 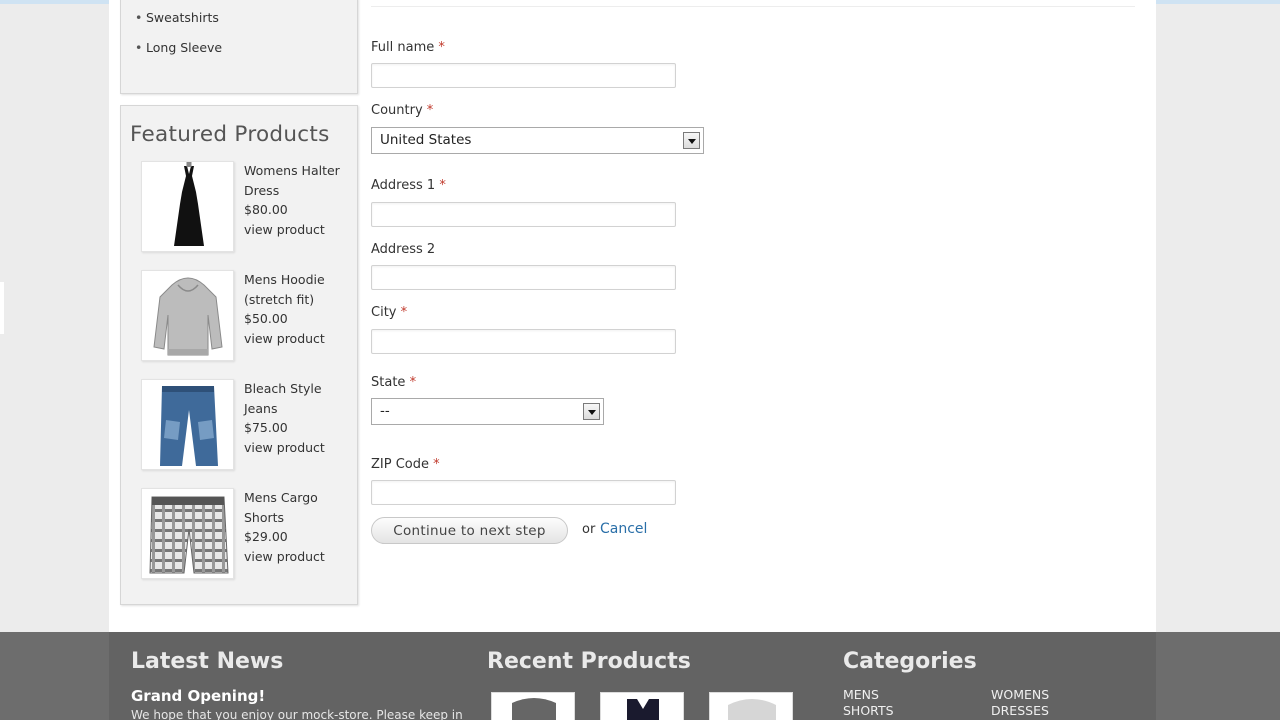 What do you see at coordinates (487, 411) in the screenshot?
I see `state-select: --` at bounding box center [487, 411].